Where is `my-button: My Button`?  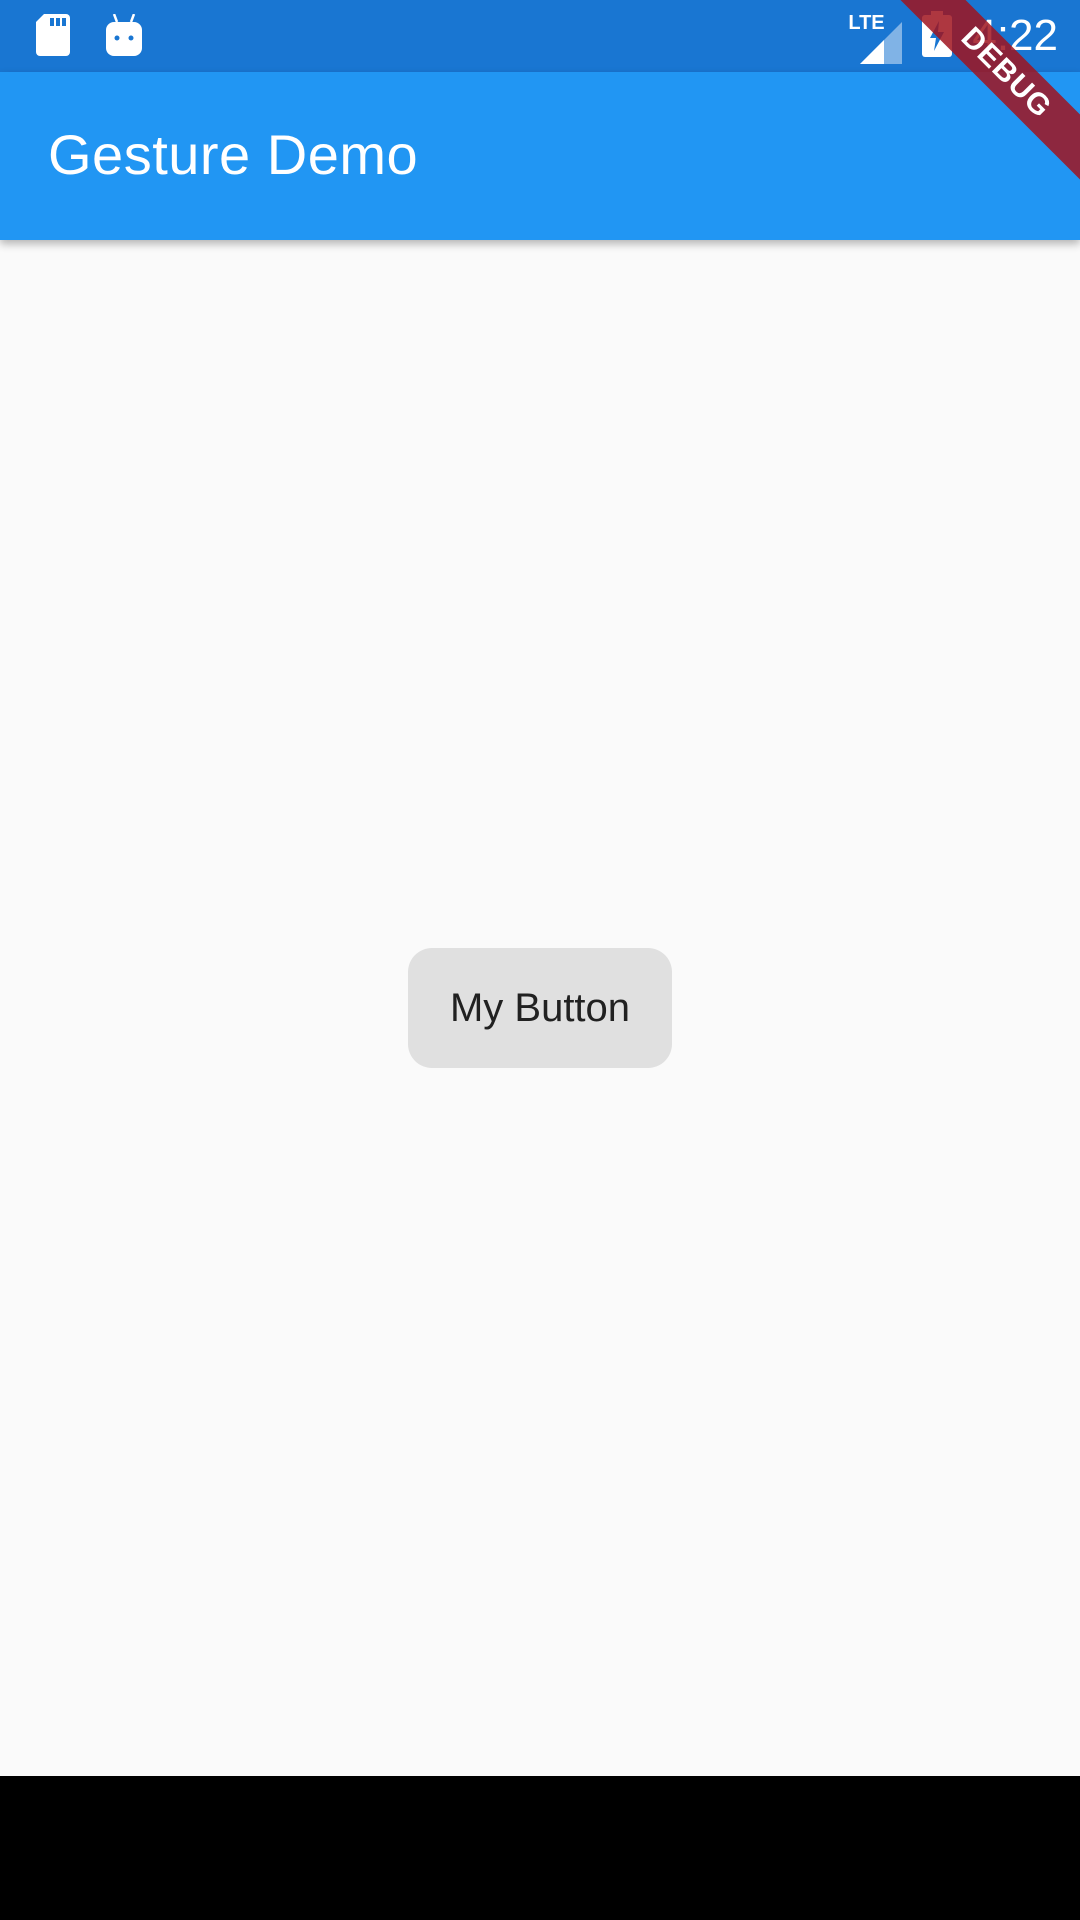 my-button: My Button is located at coordinates (540, 1008).